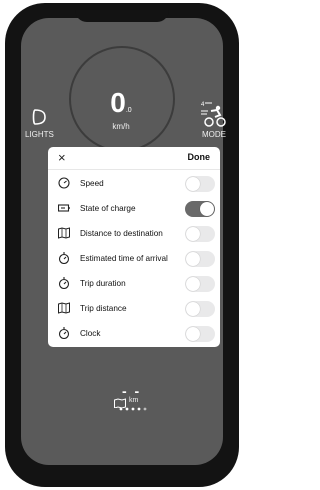 Image resolution: width=320 pixels, height=490 pixels. Describe the element at coordinates (203, 105) in the screenshot. I see `mode-level: 4` at that location.